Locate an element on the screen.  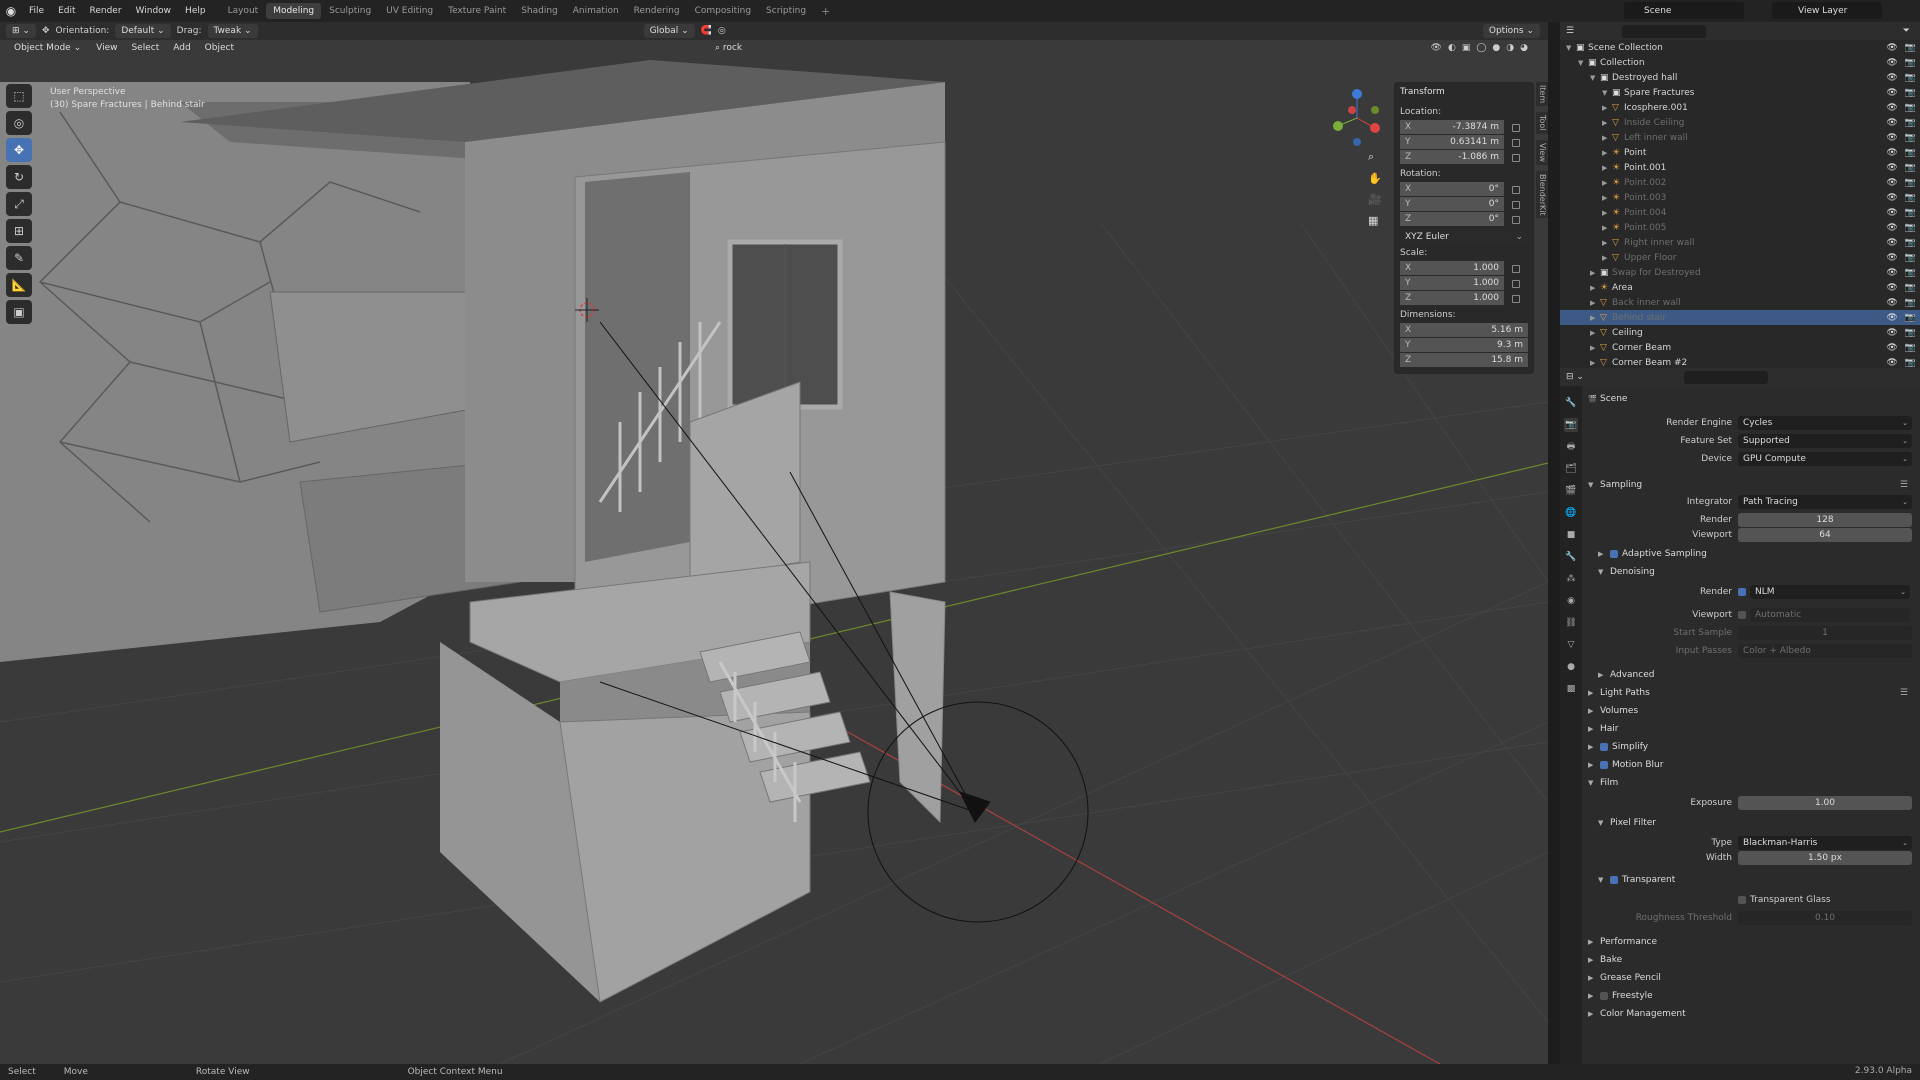
zoom-icon: ⌕ is located at coordinates (1375, 157).